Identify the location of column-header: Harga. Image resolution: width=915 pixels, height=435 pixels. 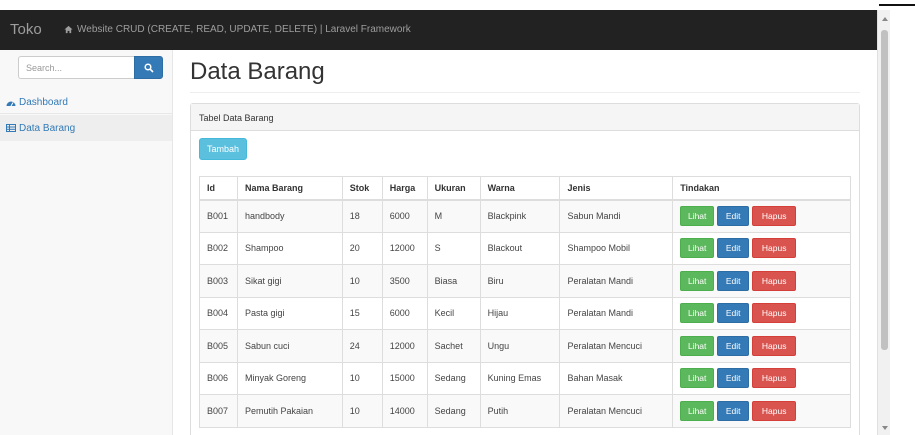
(404, 188).